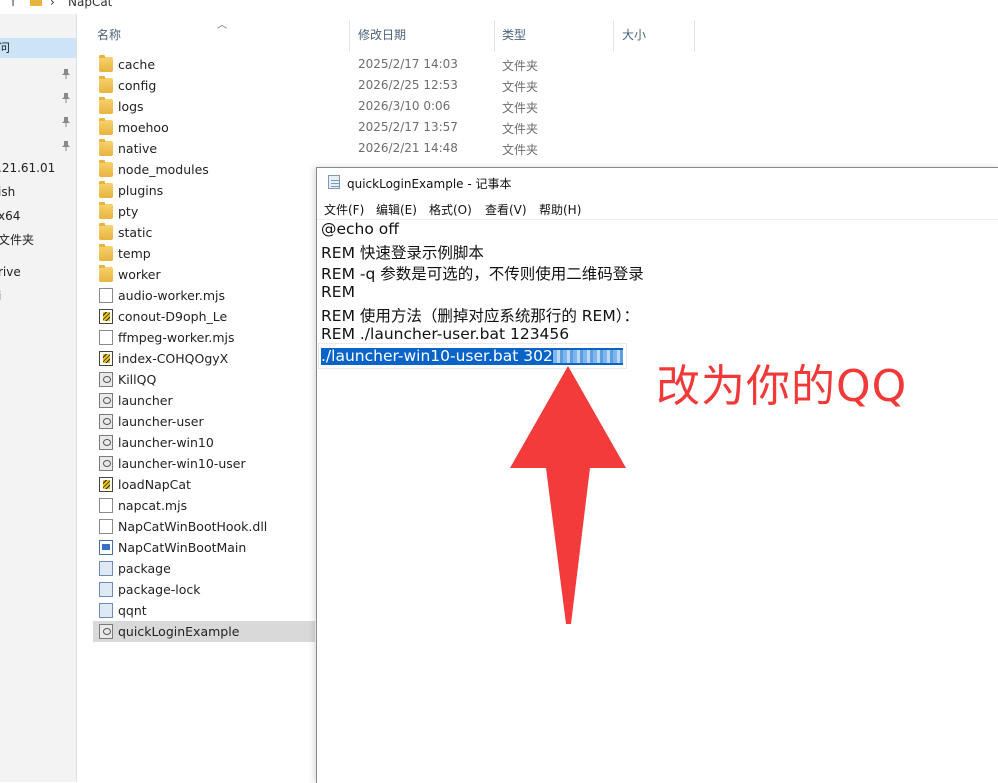 This screenshot has width=998, height=783. What do you see at coordinates (204, 232) in the screenshot?
I see `file-row: static` at bounding box center [204, 232].